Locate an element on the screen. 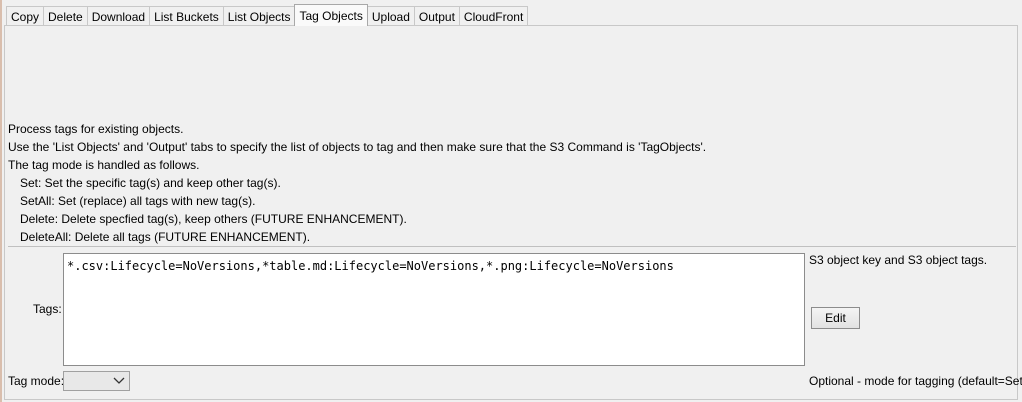 The width and height of the screenshot is (1022, 402). description-line: The tag mode is handled as follows. is located at coordinates (104, 165).